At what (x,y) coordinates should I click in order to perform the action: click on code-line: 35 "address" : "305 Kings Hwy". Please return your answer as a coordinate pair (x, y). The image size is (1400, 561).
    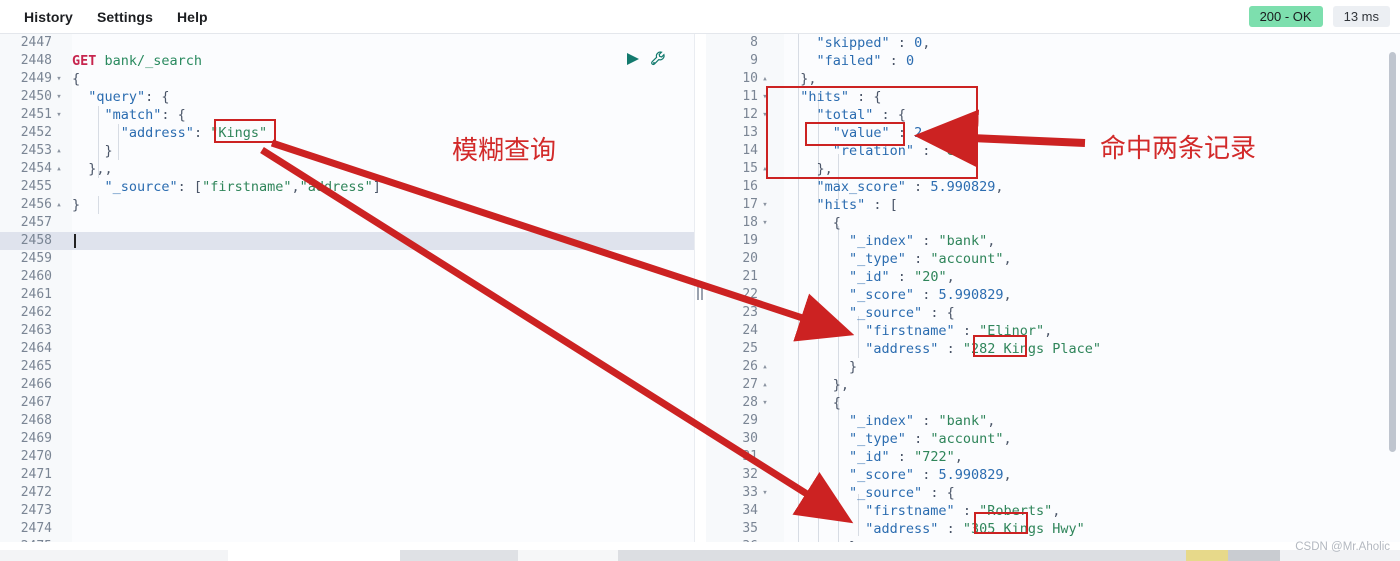
    Looking at the image, I should click on (1053, 529).